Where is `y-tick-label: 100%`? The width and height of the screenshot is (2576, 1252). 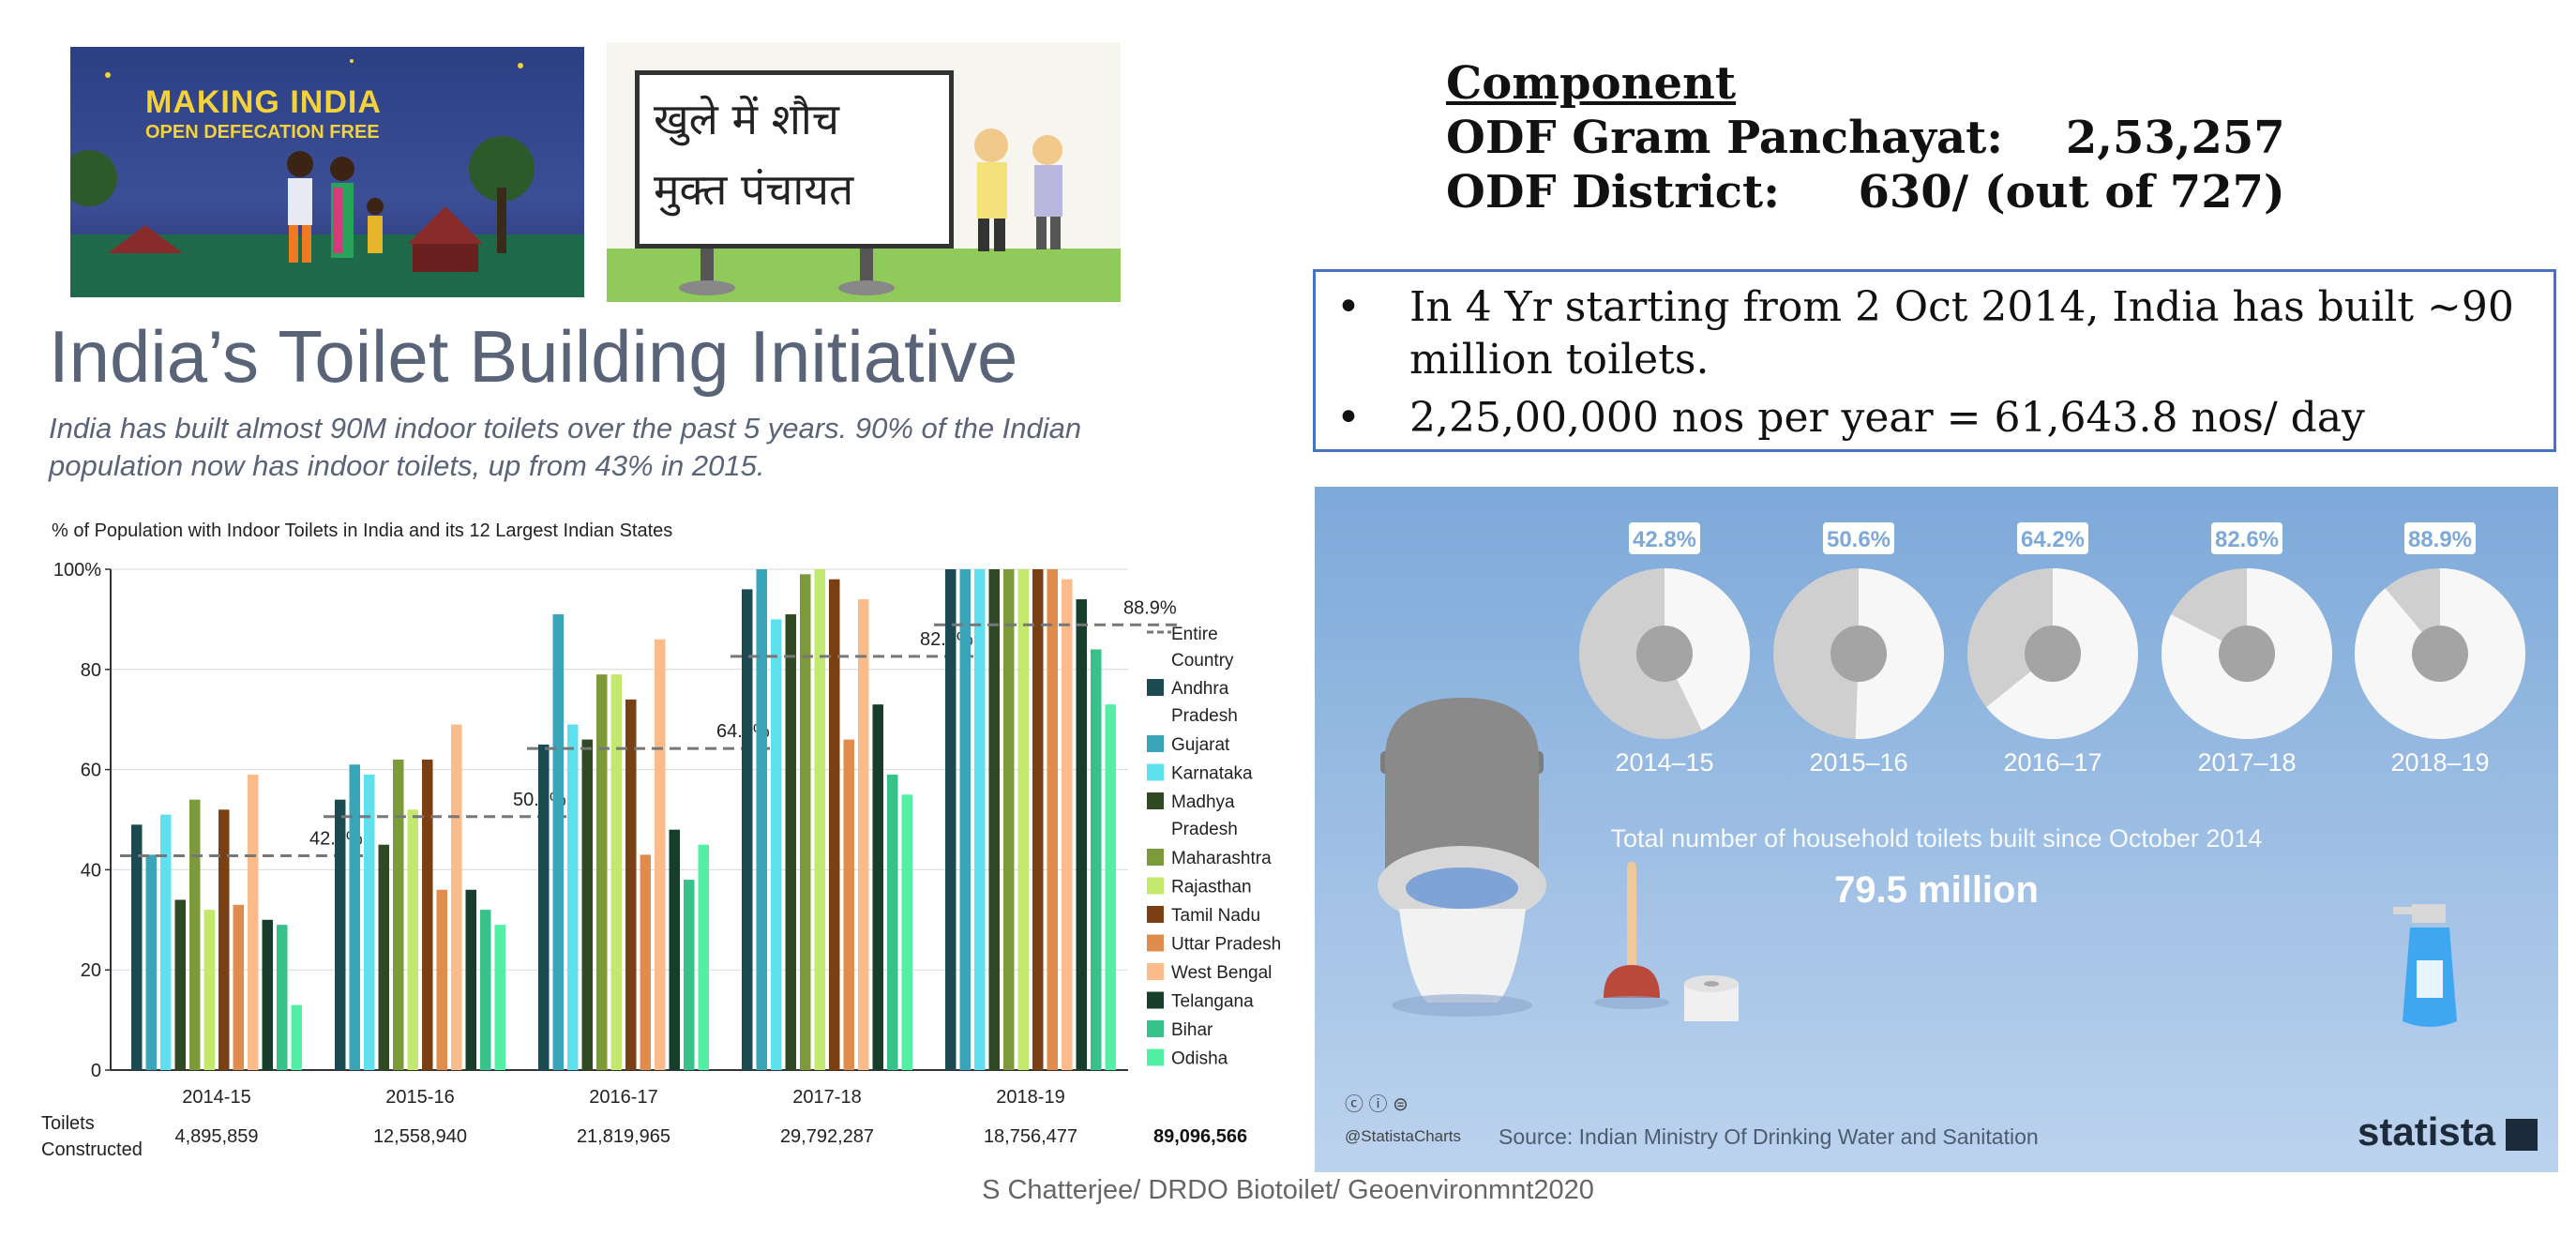
y-tick-label: 100% is located at coordinates (77, 570).